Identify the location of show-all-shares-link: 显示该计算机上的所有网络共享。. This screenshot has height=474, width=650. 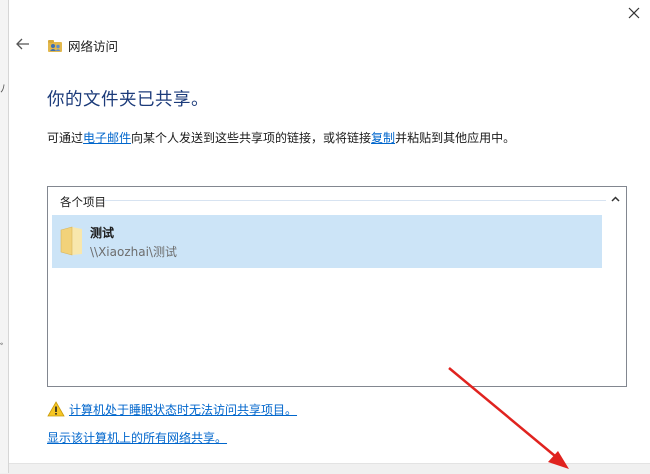
(137, 437).